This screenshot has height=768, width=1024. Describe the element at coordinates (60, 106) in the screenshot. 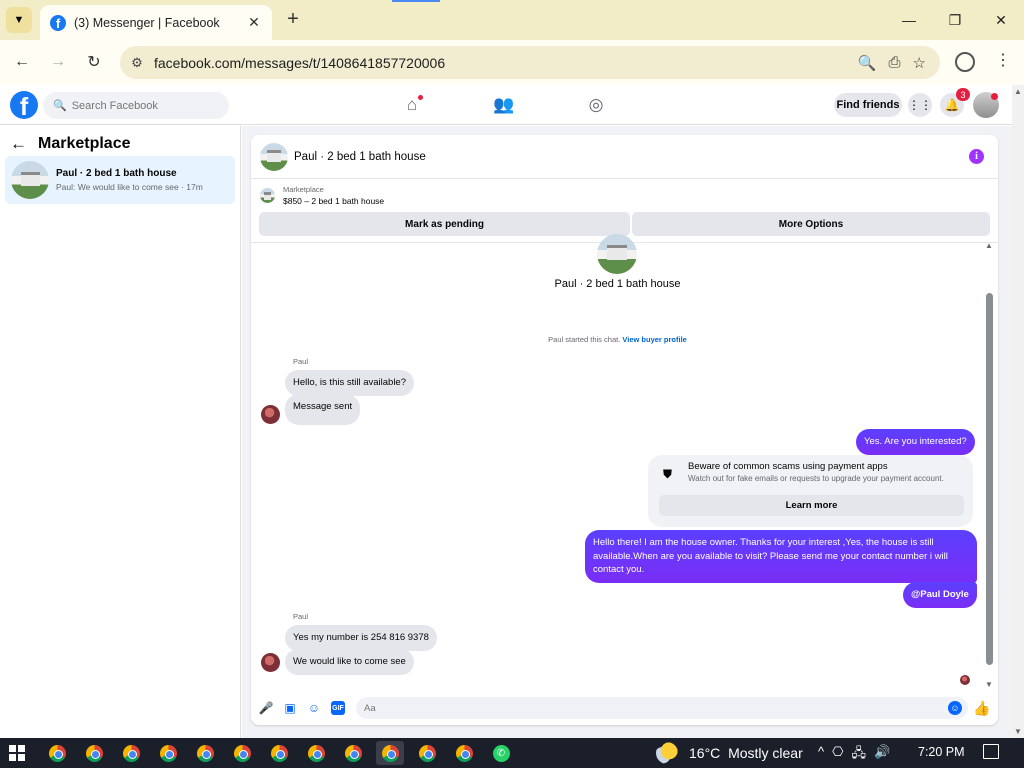

I see `search-icon: 🔍` at that location.